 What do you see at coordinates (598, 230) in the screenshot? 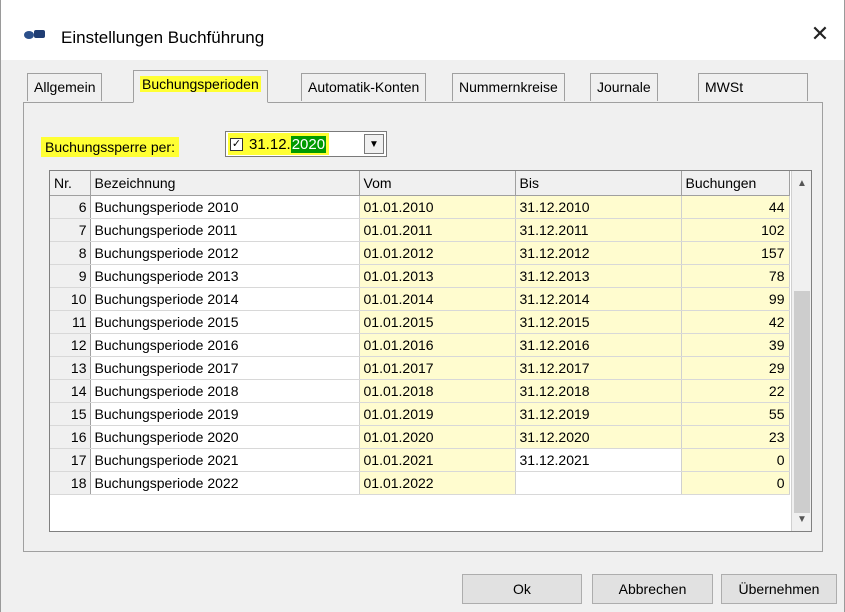
I see `cell-bis: 31.12.2011` at bounding box center [598, 230].